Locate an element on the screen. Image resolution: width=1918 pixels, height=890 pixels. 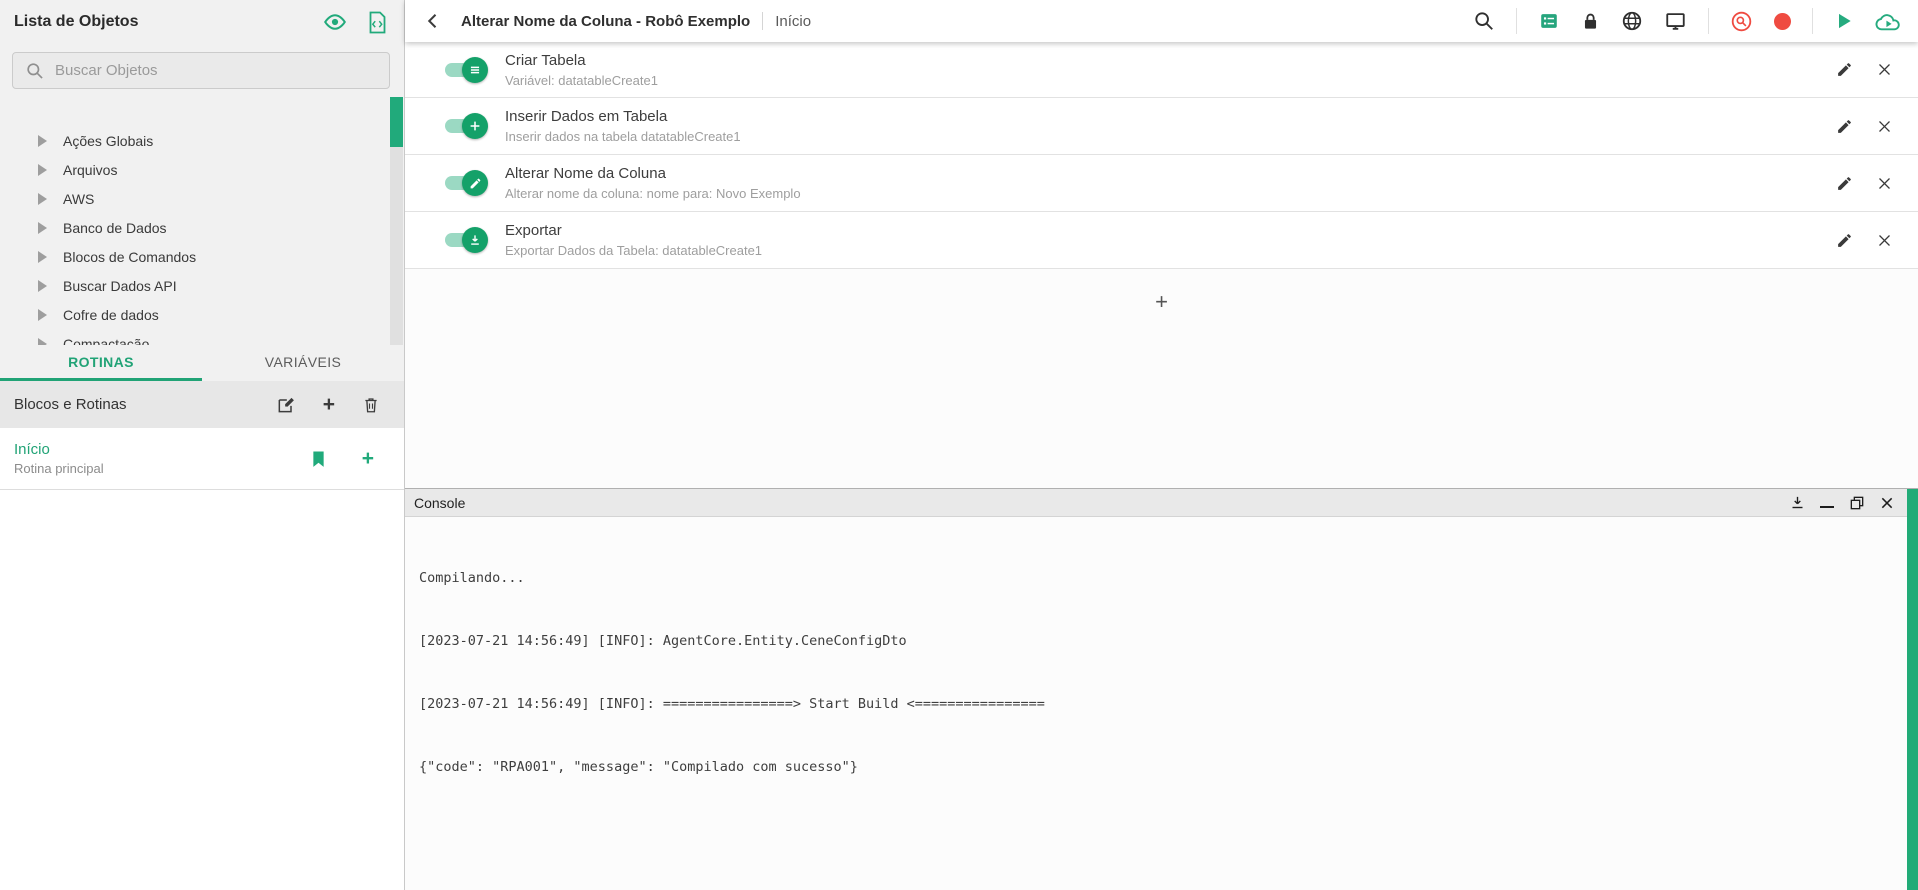
step-subtitle: Variável: datatableCreate1 is located at coordinates (581, 80).